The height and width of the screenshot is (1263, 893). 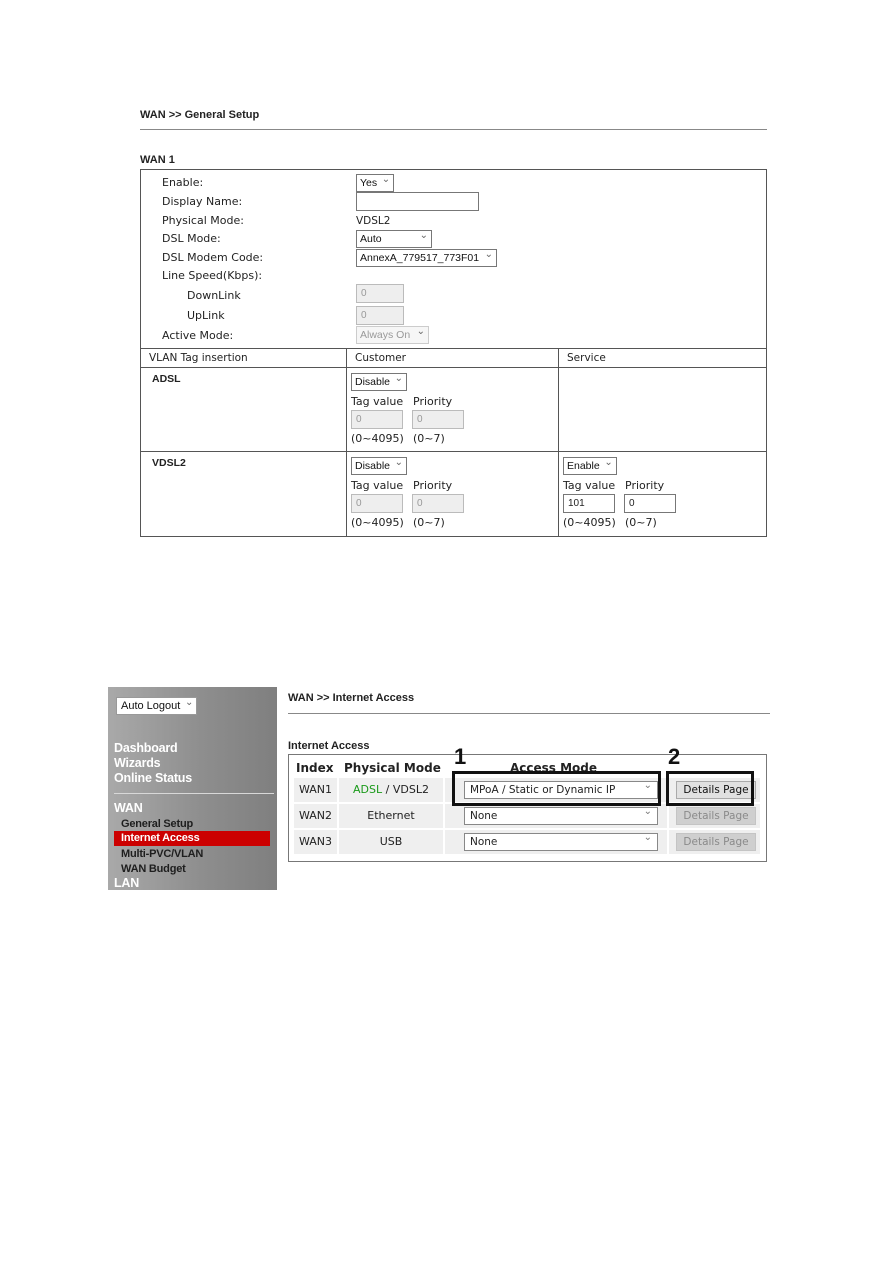 I want to click on enable-label: Enable:, so click(x=183, y=182).